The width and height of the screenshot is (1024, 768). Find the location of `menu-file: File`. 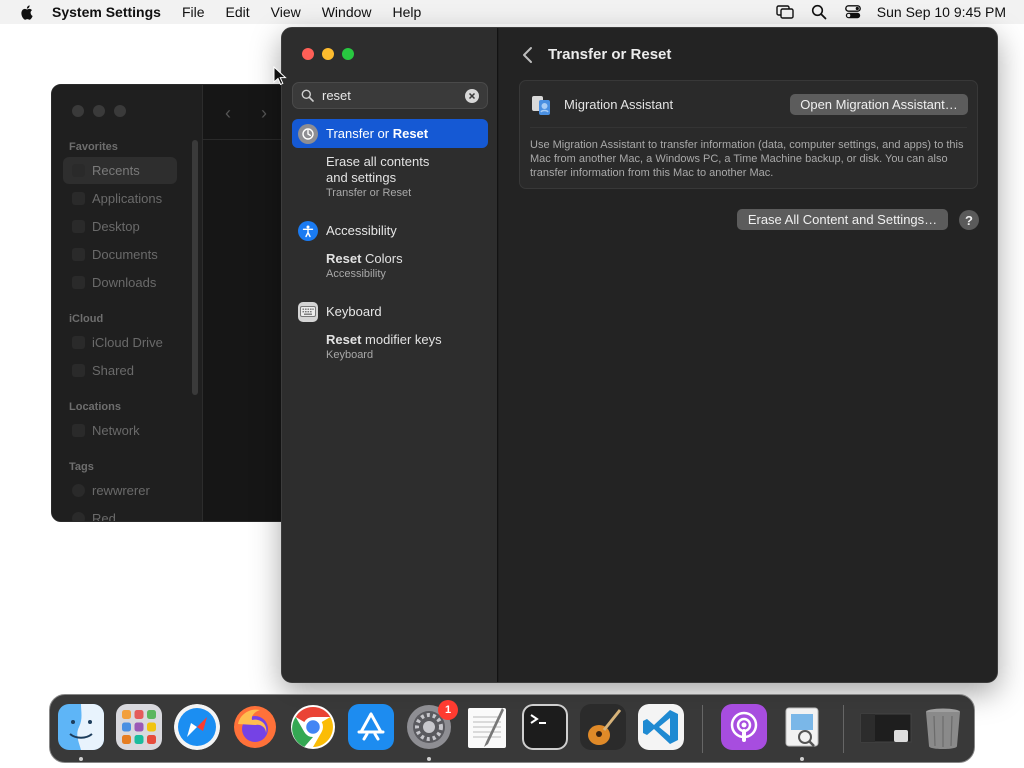

menu-file: File is located at coordinates (193, 12).